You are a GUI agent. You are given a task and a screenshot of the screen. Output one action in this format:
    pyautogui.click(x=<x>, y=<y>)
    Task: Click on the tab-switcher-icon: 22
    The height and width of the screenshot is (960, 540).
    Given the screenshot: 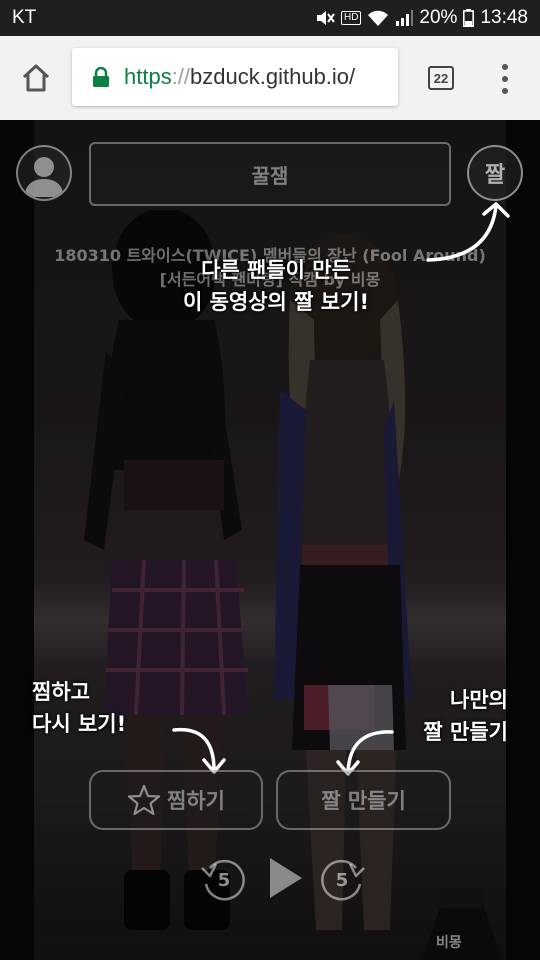 What is the action you would take?
    pyautogui.click(x=441, y=78)
    